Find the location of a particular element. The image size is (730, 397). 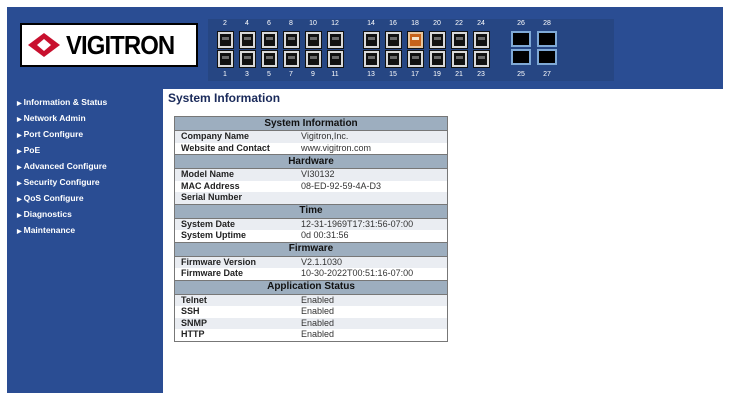

port-number-label: 27 is located at coordinates (547, 74).